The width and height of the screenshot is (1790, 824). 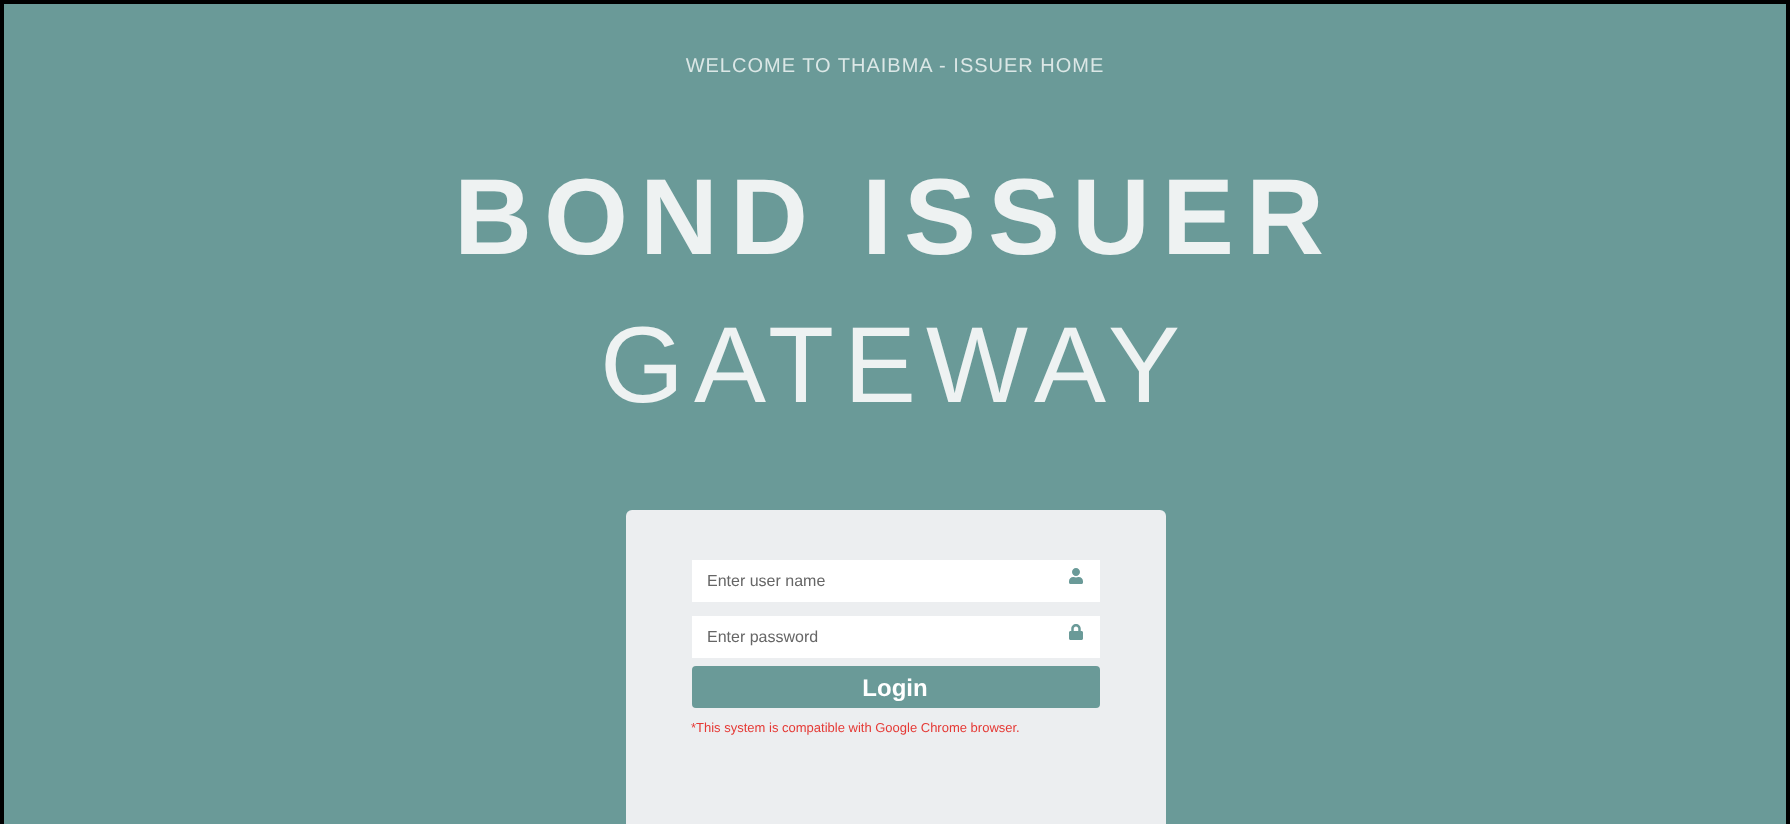 What do you see at coordinates (895, 68) in the screenshot?
I see `welcome-text: WELCOME TO THAIBMA - ISSUER HOME` at bounding box center [895, 68].